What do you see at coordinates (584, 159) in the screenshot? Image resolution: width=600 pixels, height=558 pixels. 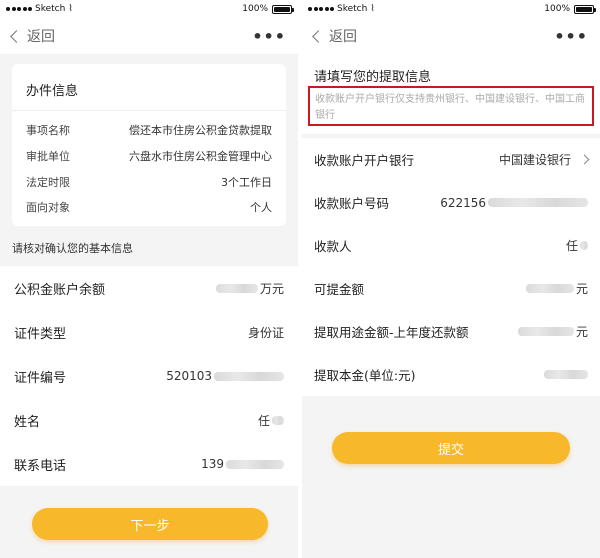 I see `chevron-right-icon` at bounding box center [584, 159].